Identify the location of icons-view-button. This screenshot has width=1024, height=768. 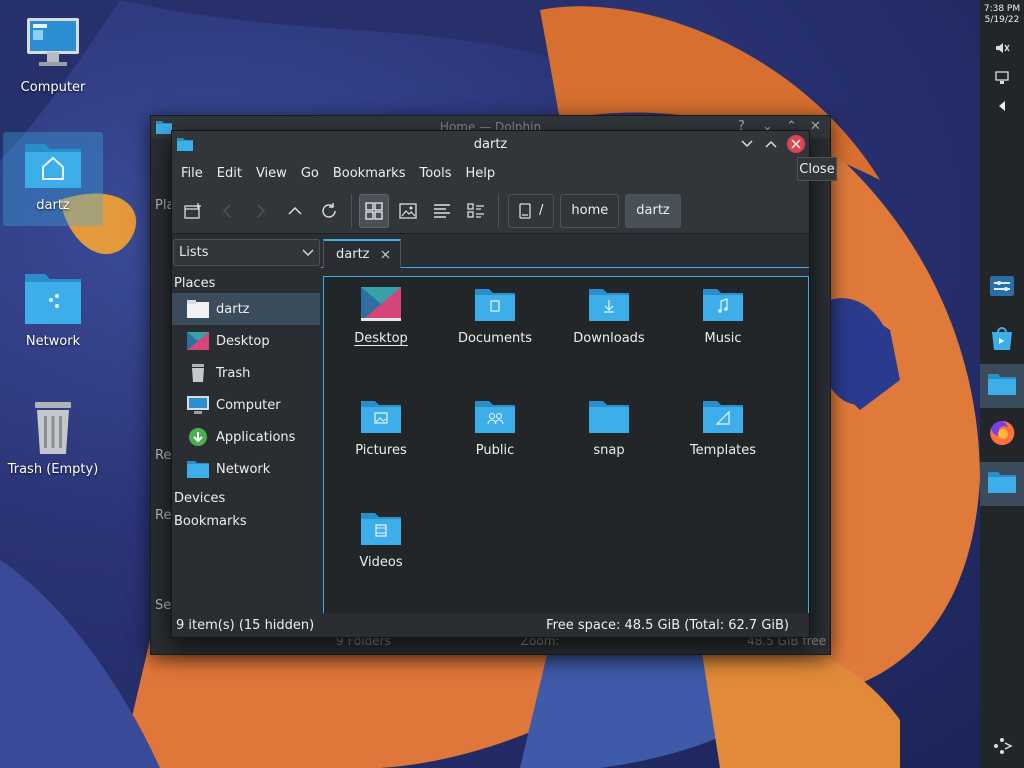
(374, 210).